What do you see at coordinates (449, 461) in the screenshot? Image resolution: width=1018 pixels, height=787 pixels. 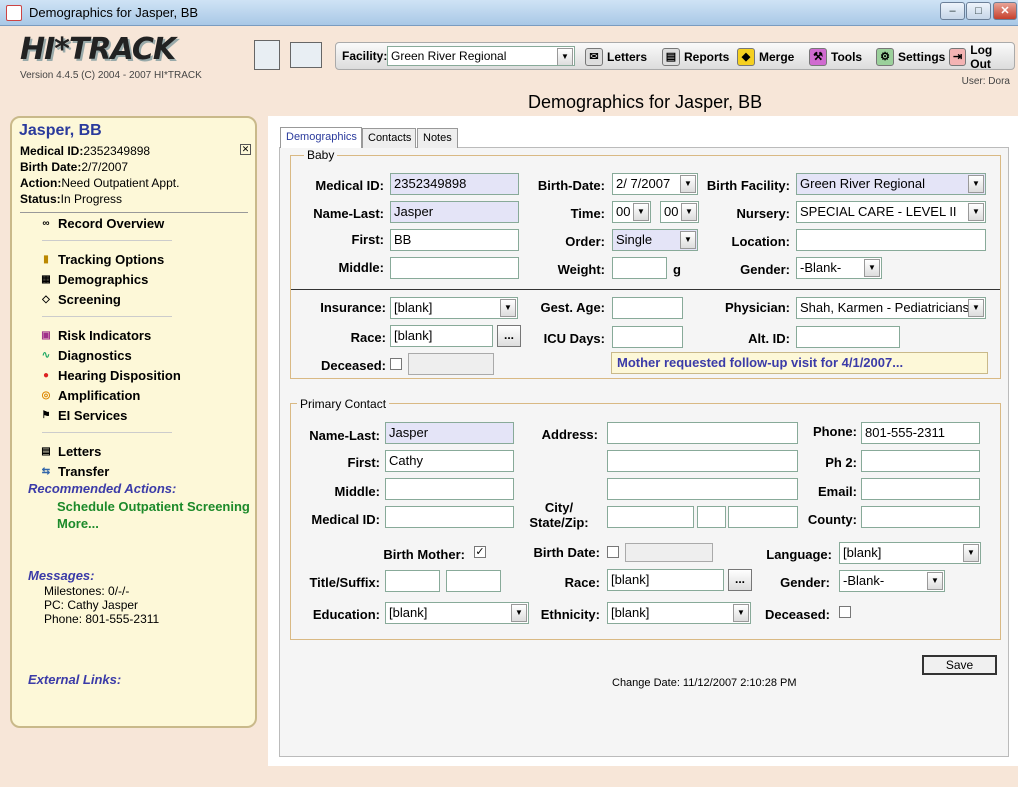 I see `contact-first-input: Cathy` at bounding box center [449, 461].